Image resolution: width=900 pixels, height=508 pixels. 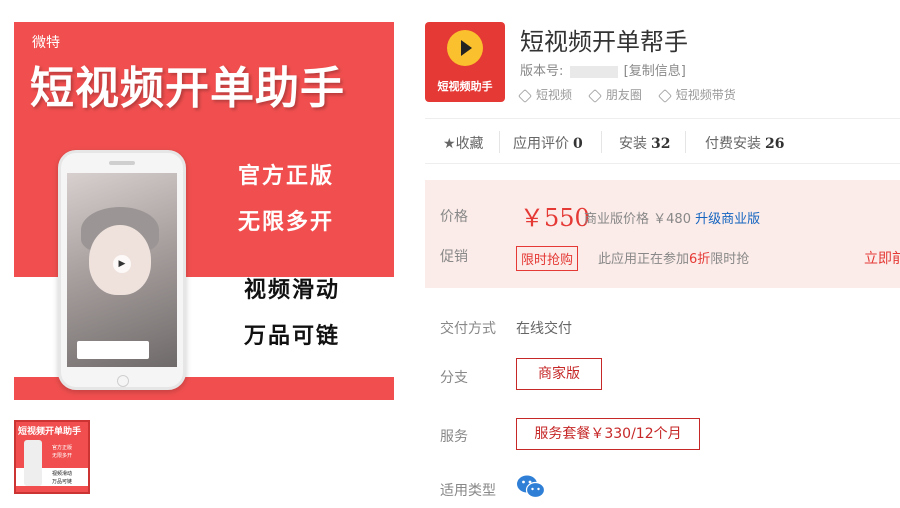 I want to click on tag-label: 短视频, so click(x=554, y=95).